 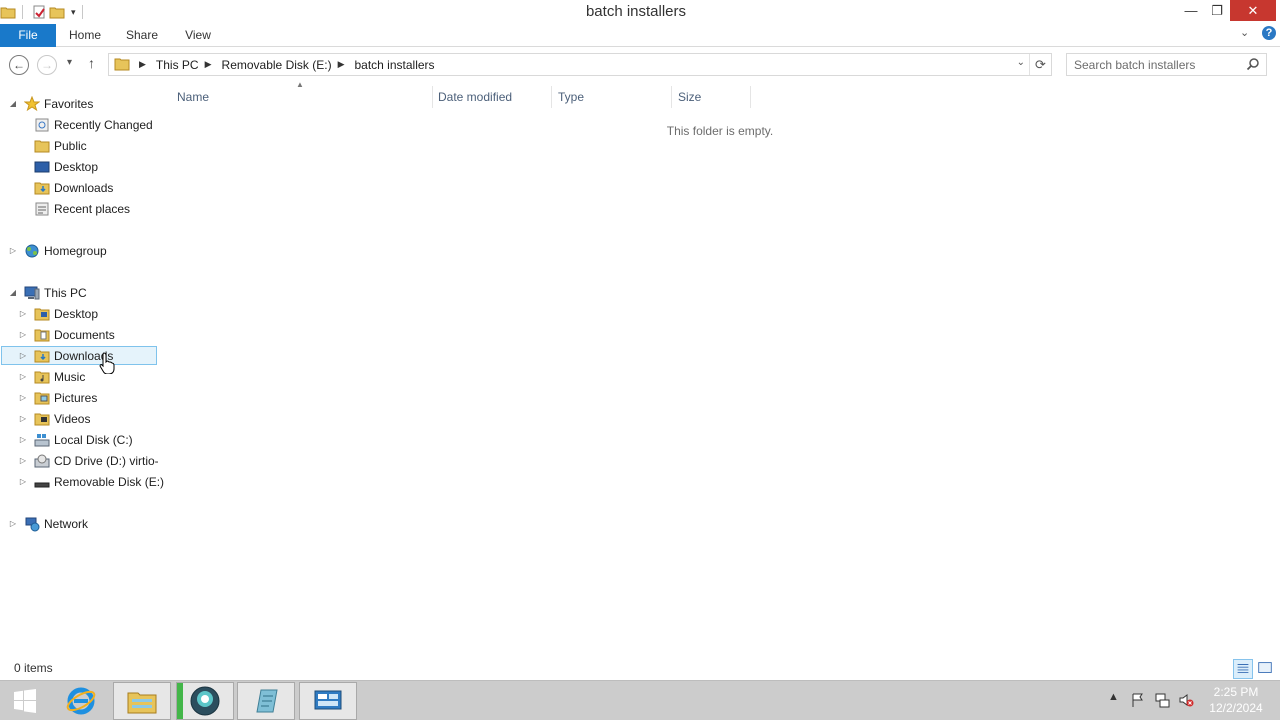 I want to click on maximize-button: ❐, so click(x=1217, y=10).